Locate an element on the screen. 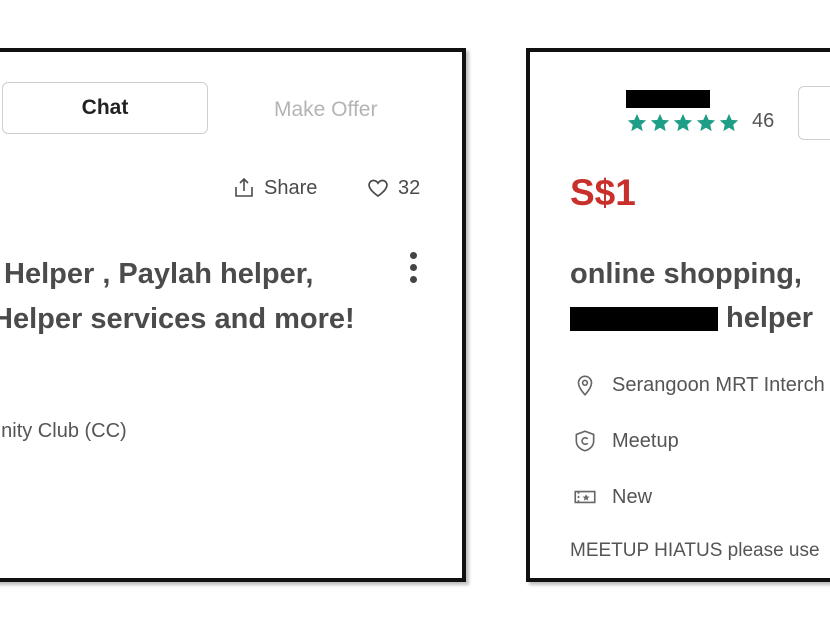 The width and height of the screenshot is (830, 622). meetup-row: Meetup is located at coordinates (625, 441).